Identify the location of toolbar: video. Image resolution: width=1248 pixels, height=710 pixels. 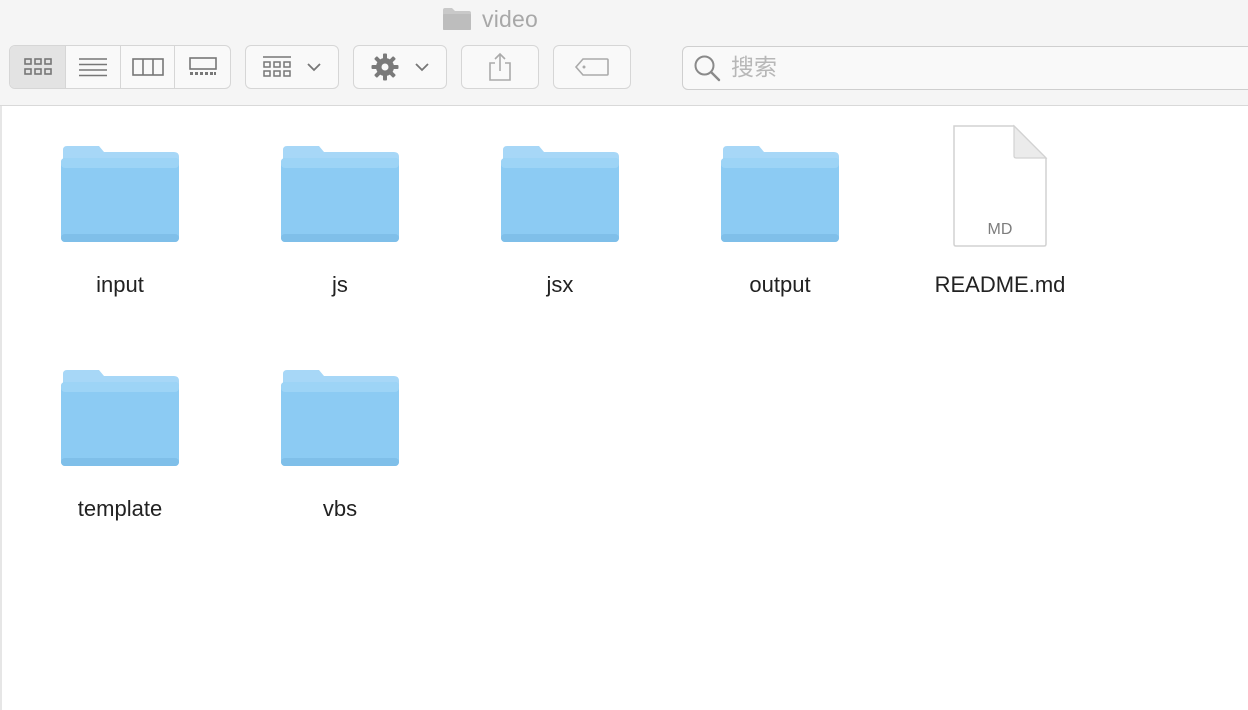
(624, 53).